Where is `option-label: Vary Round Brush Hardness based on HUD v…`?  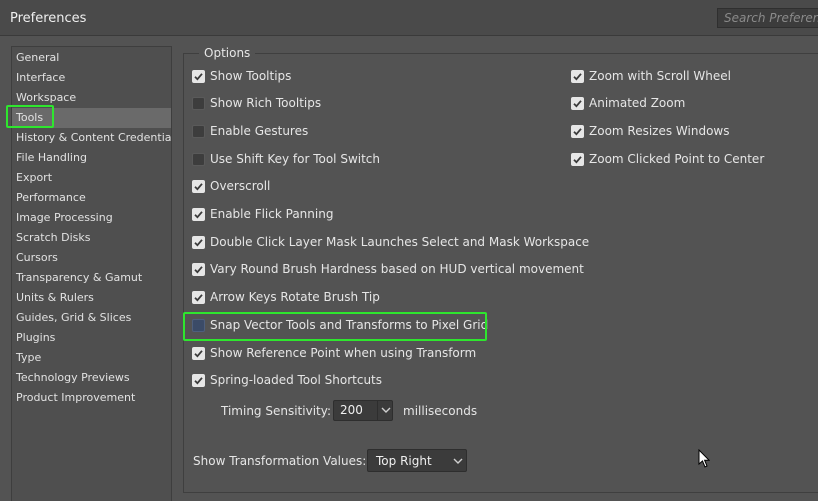
option-label: Vary Round Brush Hardness based on HUD v… is located at coordinates (397, 269).